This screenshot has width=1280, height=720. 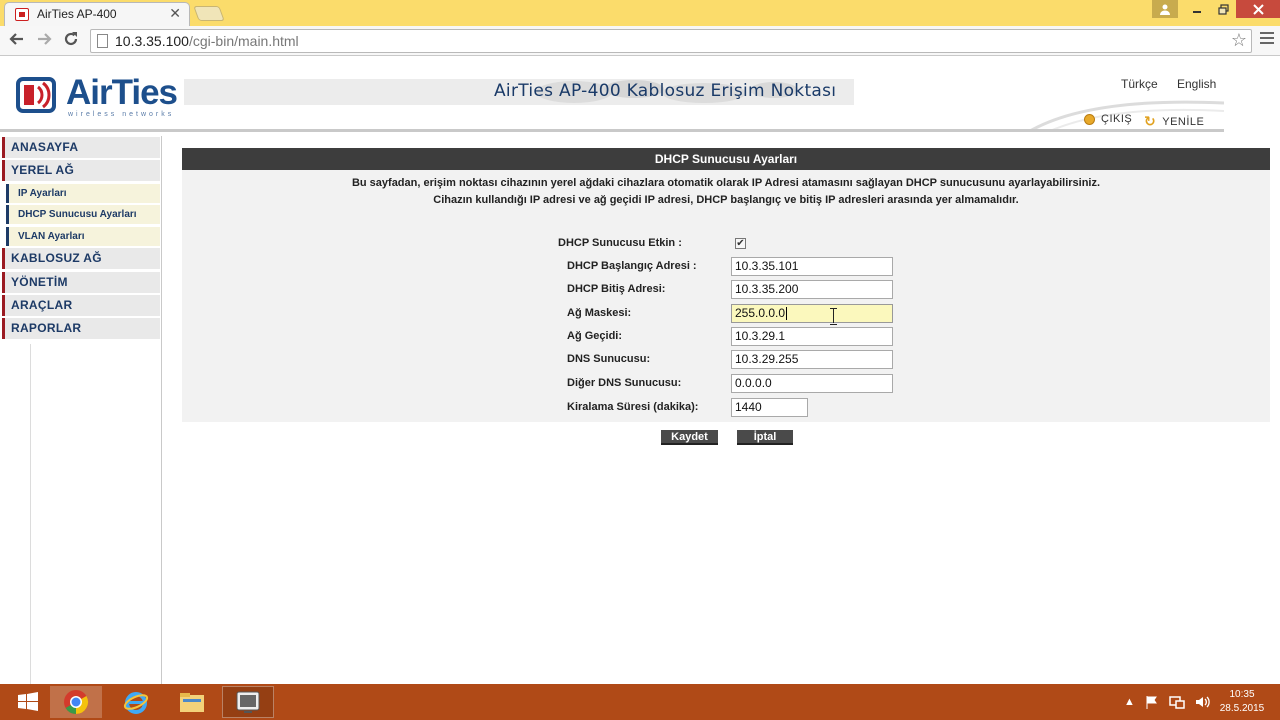 I want to click on tab-title: AirTies AP-400, so click(x=77, y=14).